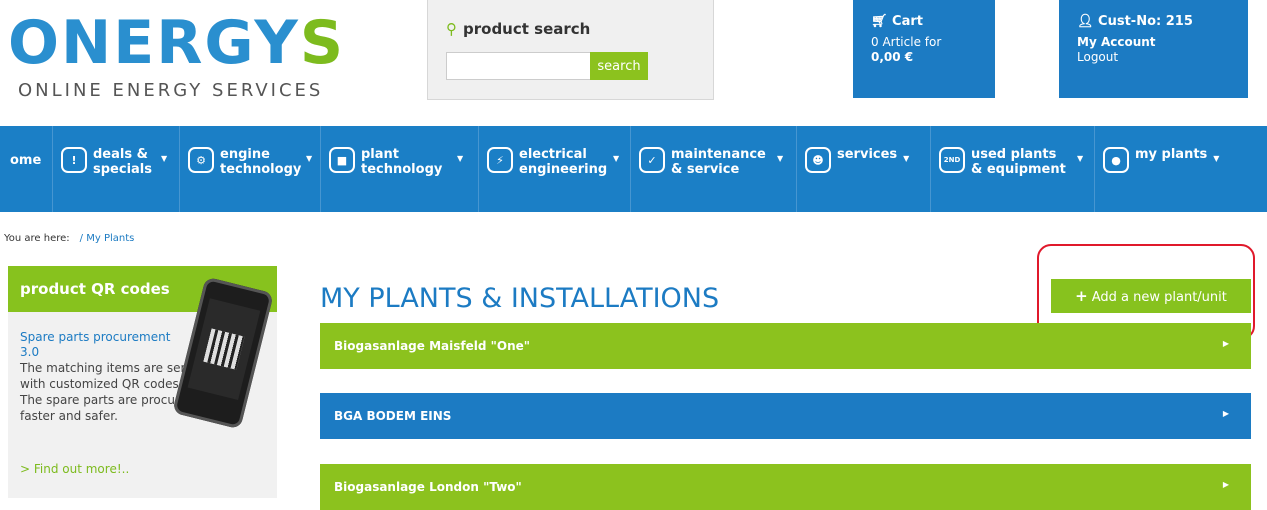  I want to click on cart-box: 🛒︎ Cart 0 Article for 0,00 €, so click(924, 49).